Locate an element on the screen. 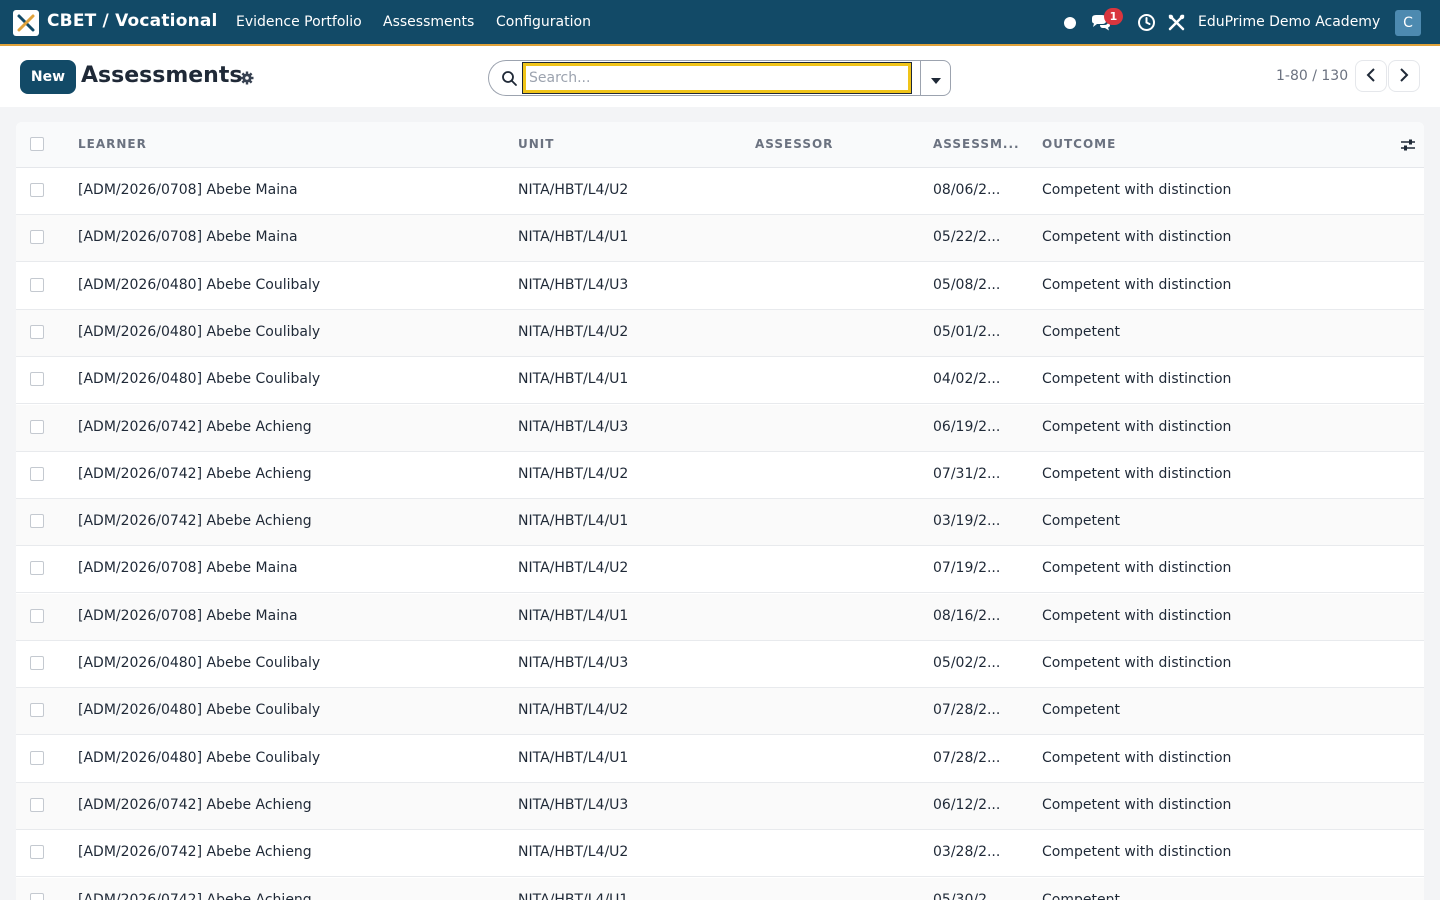  column-header-learner: LEARNER is located at coordinates (112, 144).